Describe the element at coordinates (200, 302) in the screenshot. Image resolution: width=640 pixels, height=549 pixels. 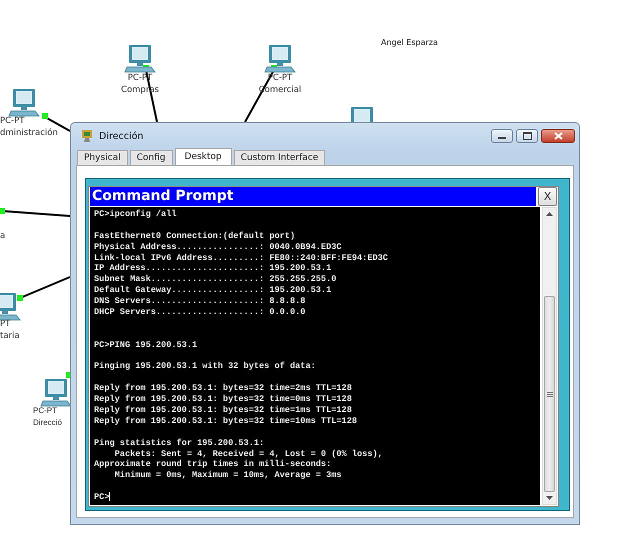
I see `terminal-line: DNS Servers.....................: 8.8.8.8` at that location.